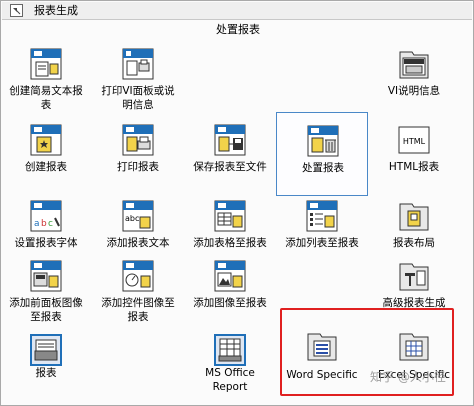 The width and height of the screenshot is (474, 406). What do you see at coordinates (230, 350) in the screenshot?
I see `ms-office-report-icon` at bounding box center [230, 350].